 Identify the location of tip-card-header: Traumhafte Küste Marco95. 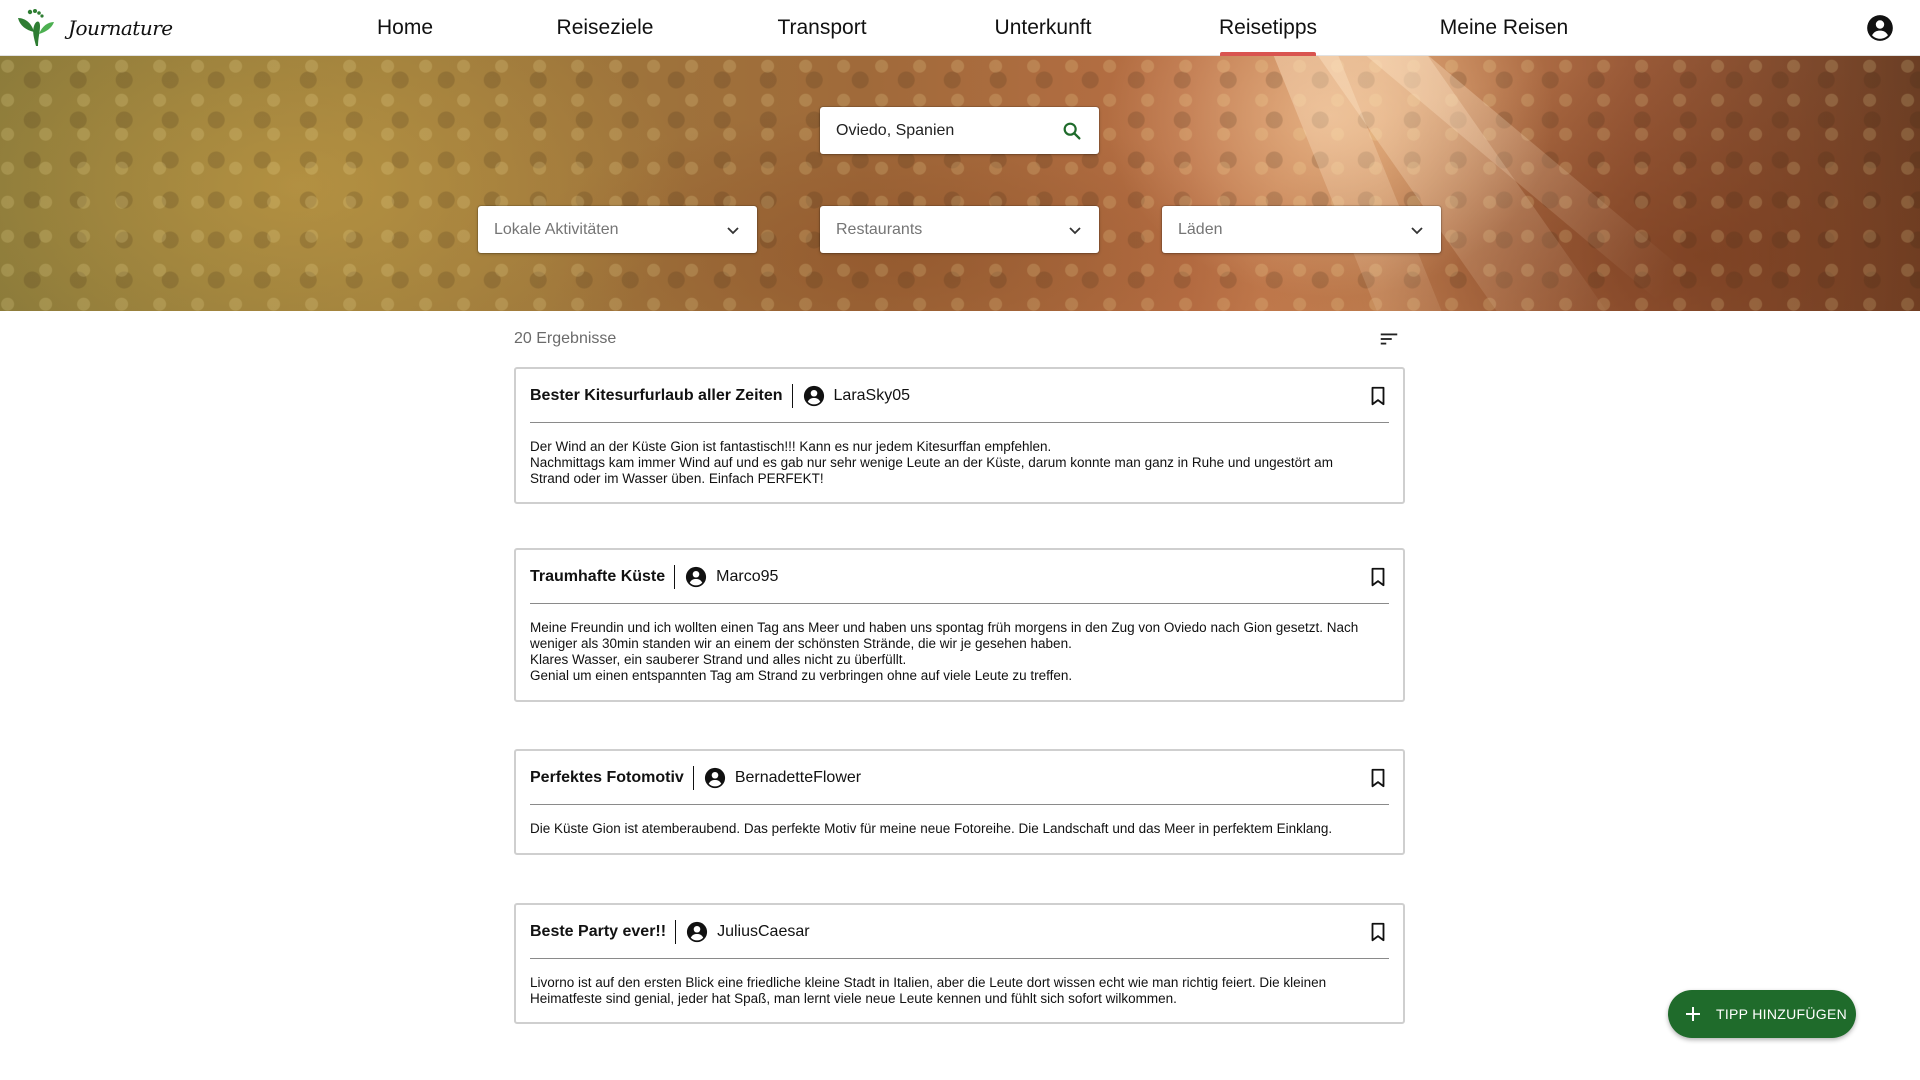
(959, 577).